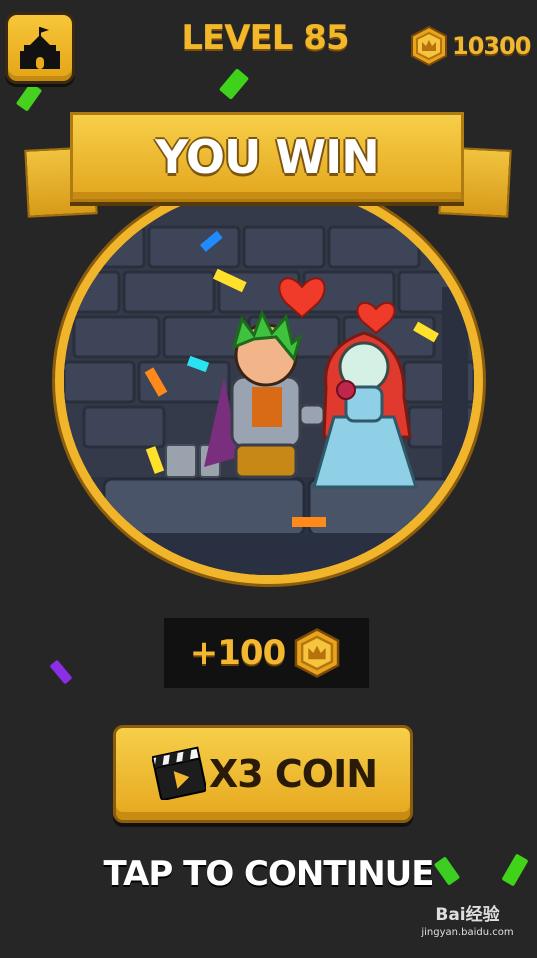  Describe the element at coordinates (293, 774) in the screenshot. I see `x3-coin-label: X3 COIN` at that location.